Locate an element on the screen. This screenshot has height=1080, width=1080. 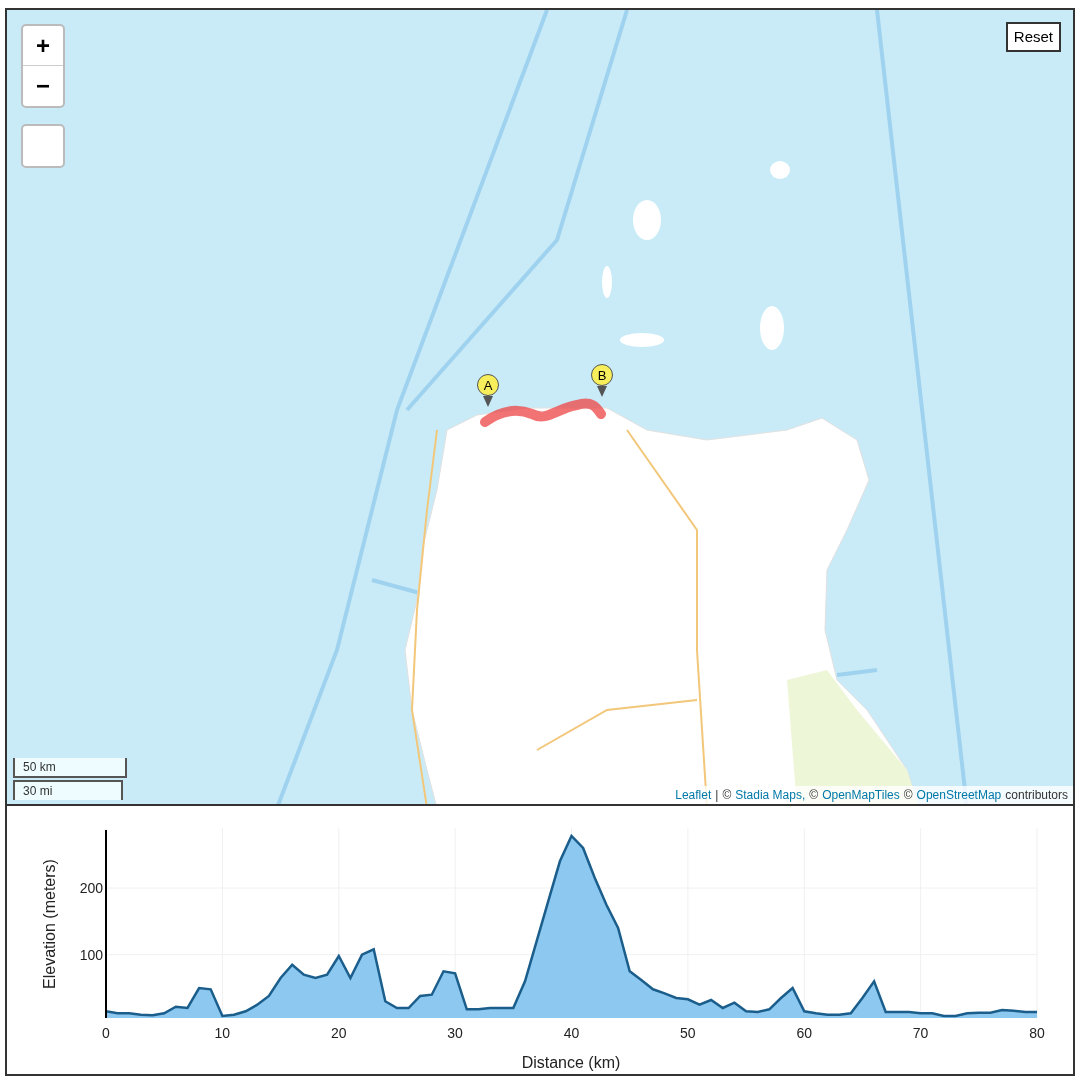
attribution-link: OpenMapTiles is located at coordinates (861, 795).